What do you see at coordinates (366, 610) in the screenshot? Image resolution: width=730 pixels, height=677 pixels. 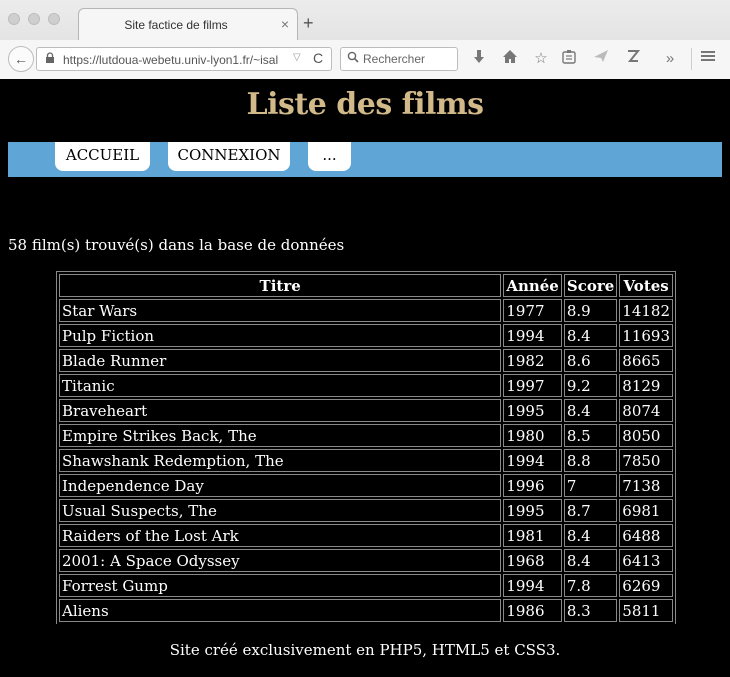 I see `table-row: Aliens 1986 8.3 5811` at bounding box center [366, 610].